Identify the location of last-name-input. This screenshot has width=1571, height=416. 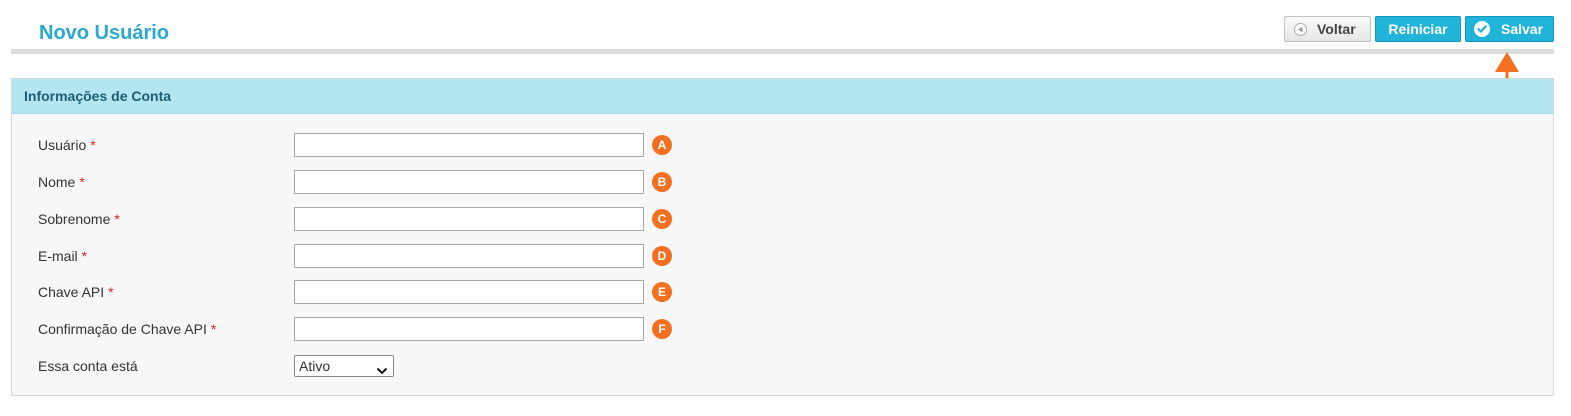
(469, 219).